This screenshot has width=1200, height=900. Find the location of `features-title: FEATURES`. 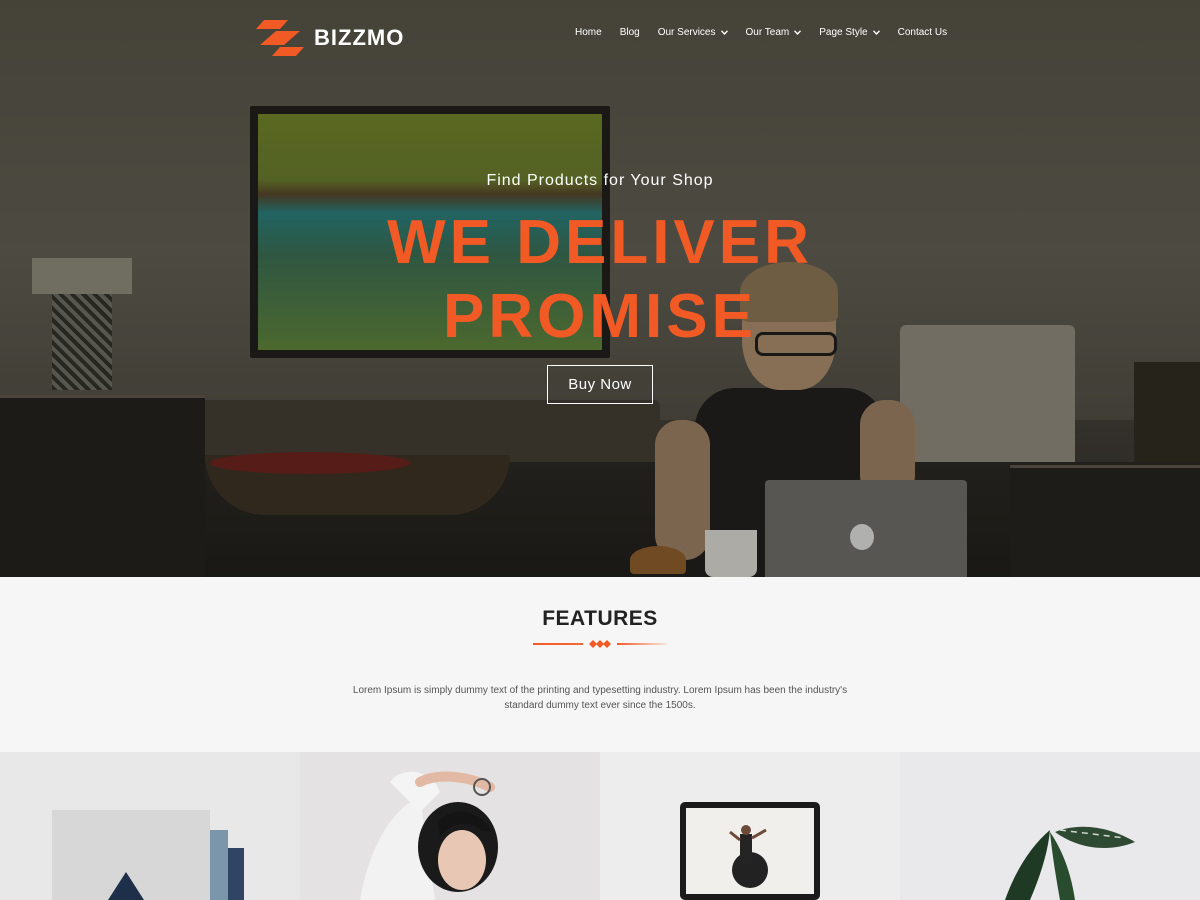

features-title: FEATURES is located at coordinates (600, 618).